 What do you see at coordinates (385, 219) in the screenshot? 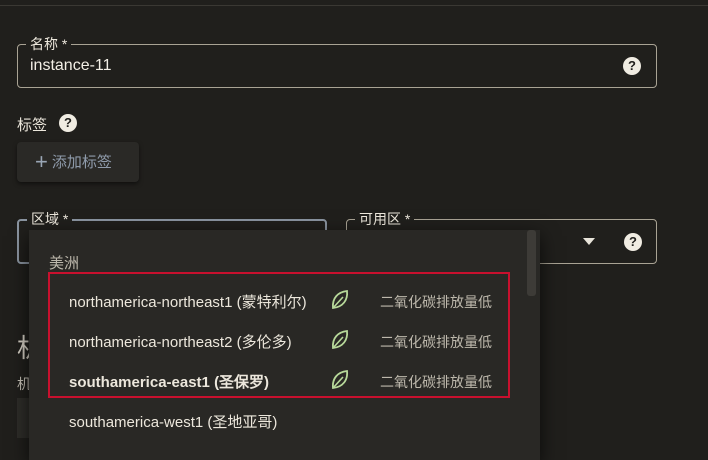
I see `zone-field-label: 可用区 *` at bounding box center [385, 219].